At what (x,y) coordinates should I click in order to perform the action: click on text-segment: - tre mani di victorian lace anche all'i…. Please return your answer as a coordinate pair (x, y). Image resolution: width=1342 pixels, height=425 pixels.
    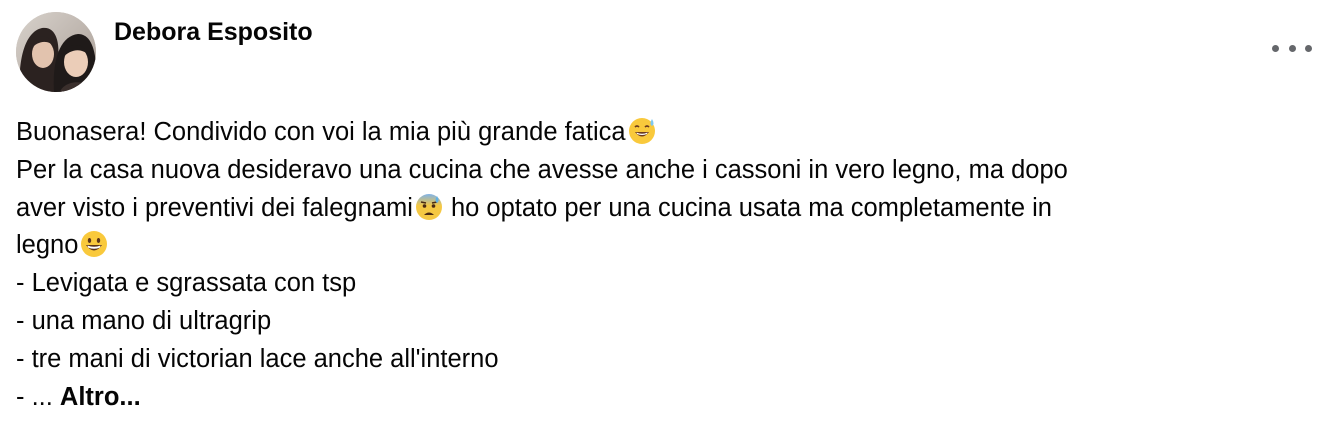
    Looking at the image, I should click on (257, 358).